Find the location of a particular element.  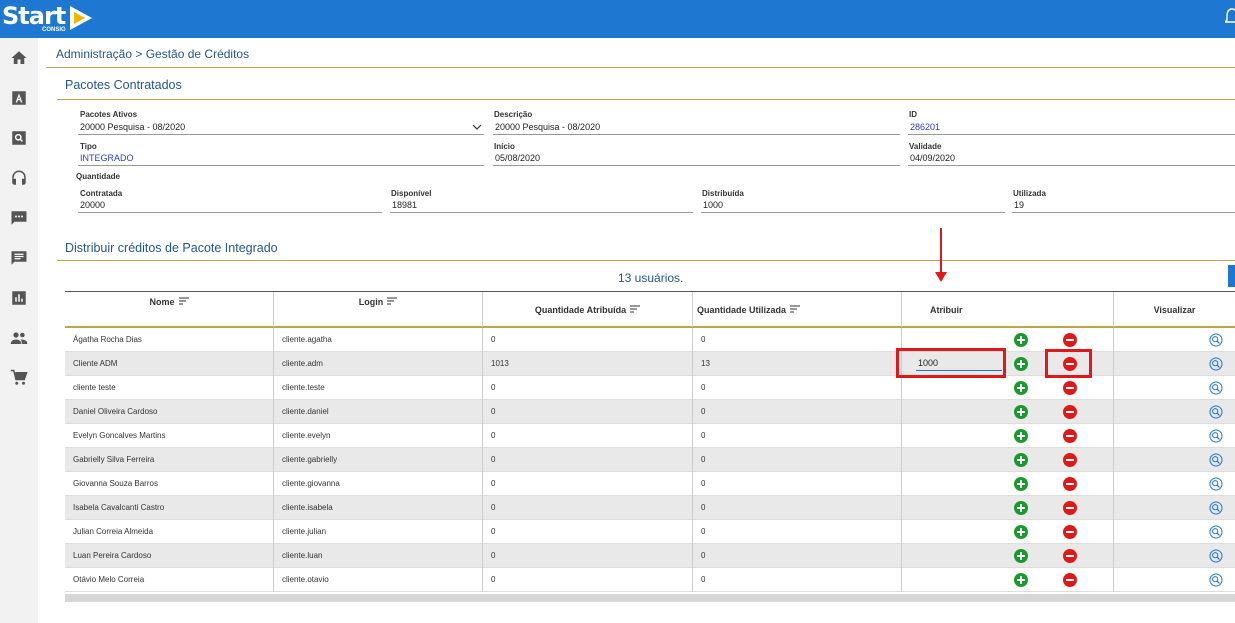

quantidade-label: Quantidade is located at coordinates (98, 176).